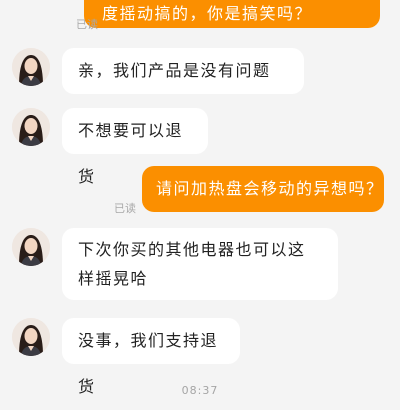  Describe the element at coordinates (207, 13) in the screenshot. I see `message-text: 度摇动搞的，你是搞笑吗？` at that location.